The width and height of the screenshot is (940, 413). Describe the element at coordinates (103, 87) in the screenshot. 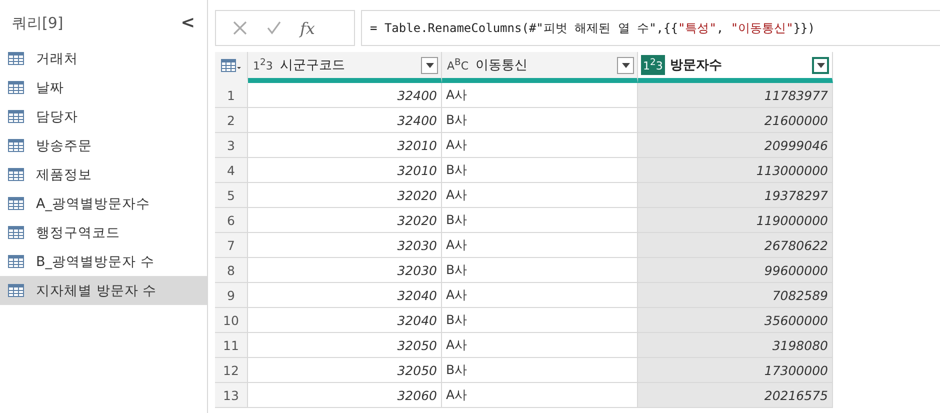

I see `query-item: 날짜` at that location.